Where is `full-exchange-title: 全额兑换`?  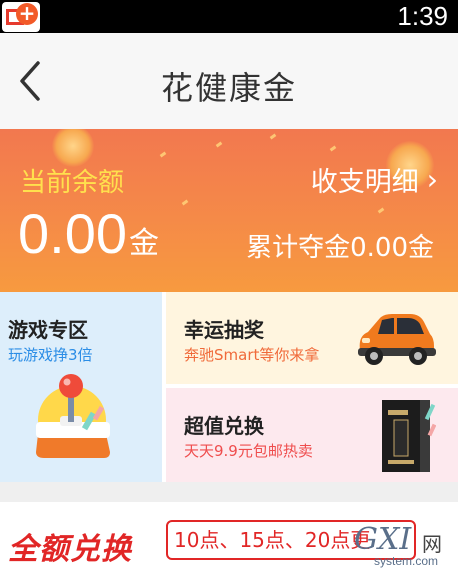
full-exchange-title: 全额兑换 is located at coordinates (70, 549).